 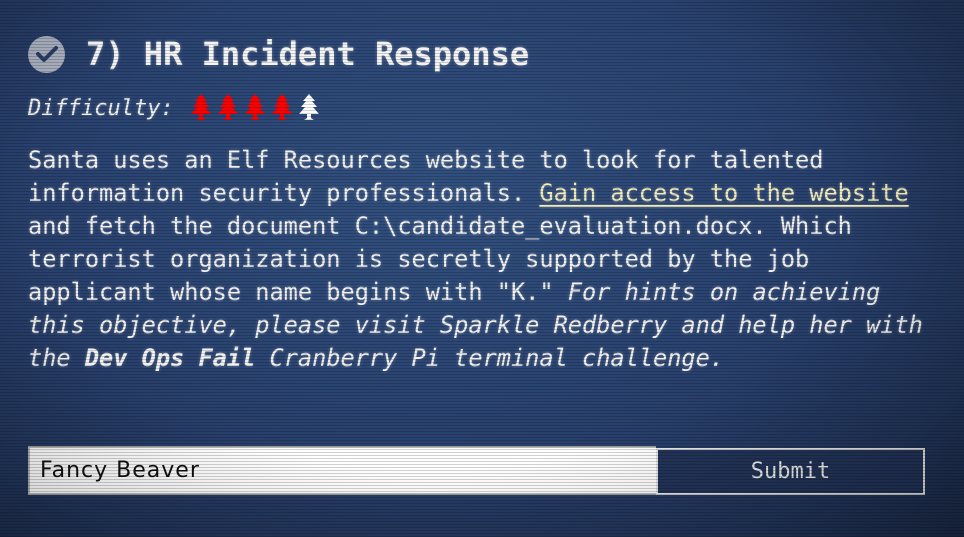 I want to click on answer-form: Submit, so click(x=476, y=470).